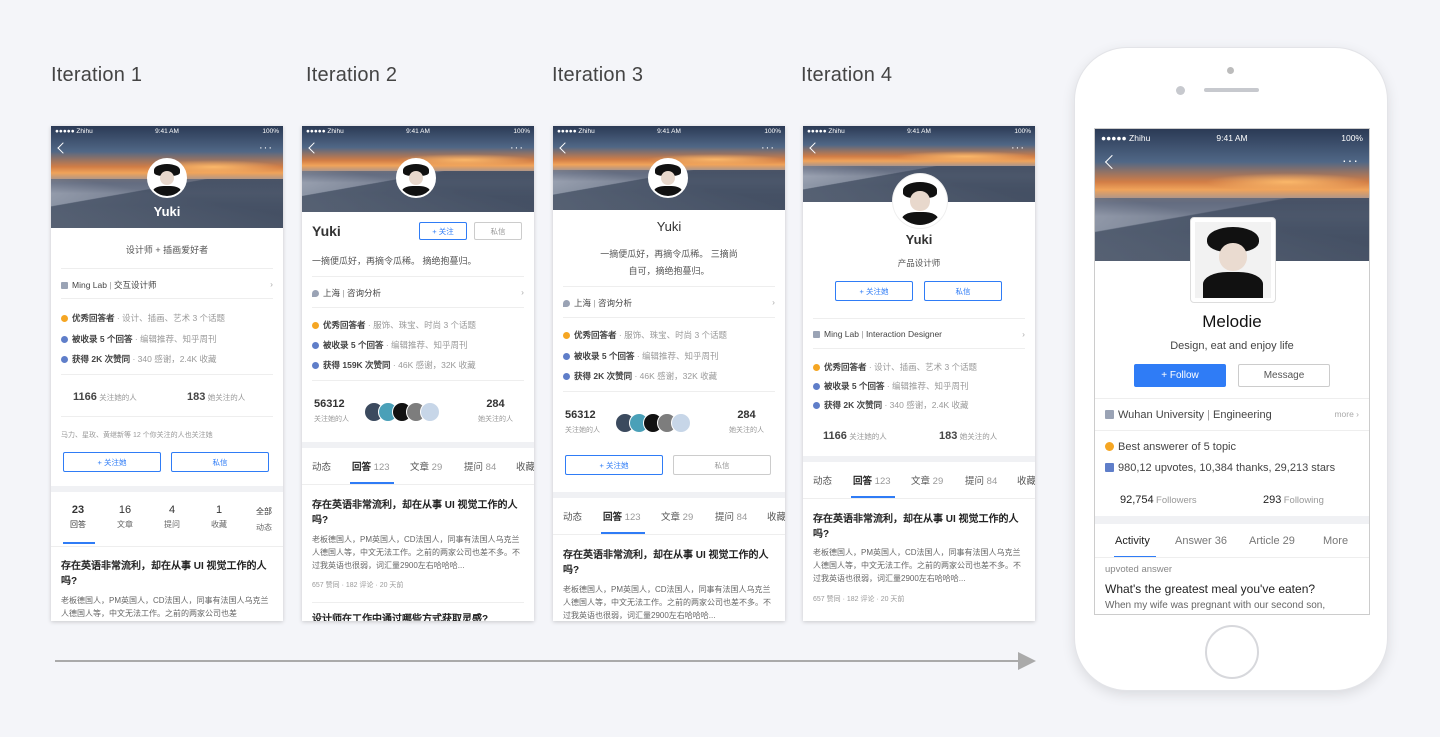  What do you see at coordinates (1284, 375) in the screenshot?
I see `message-button: Message` at bounding box center [1284, 375].